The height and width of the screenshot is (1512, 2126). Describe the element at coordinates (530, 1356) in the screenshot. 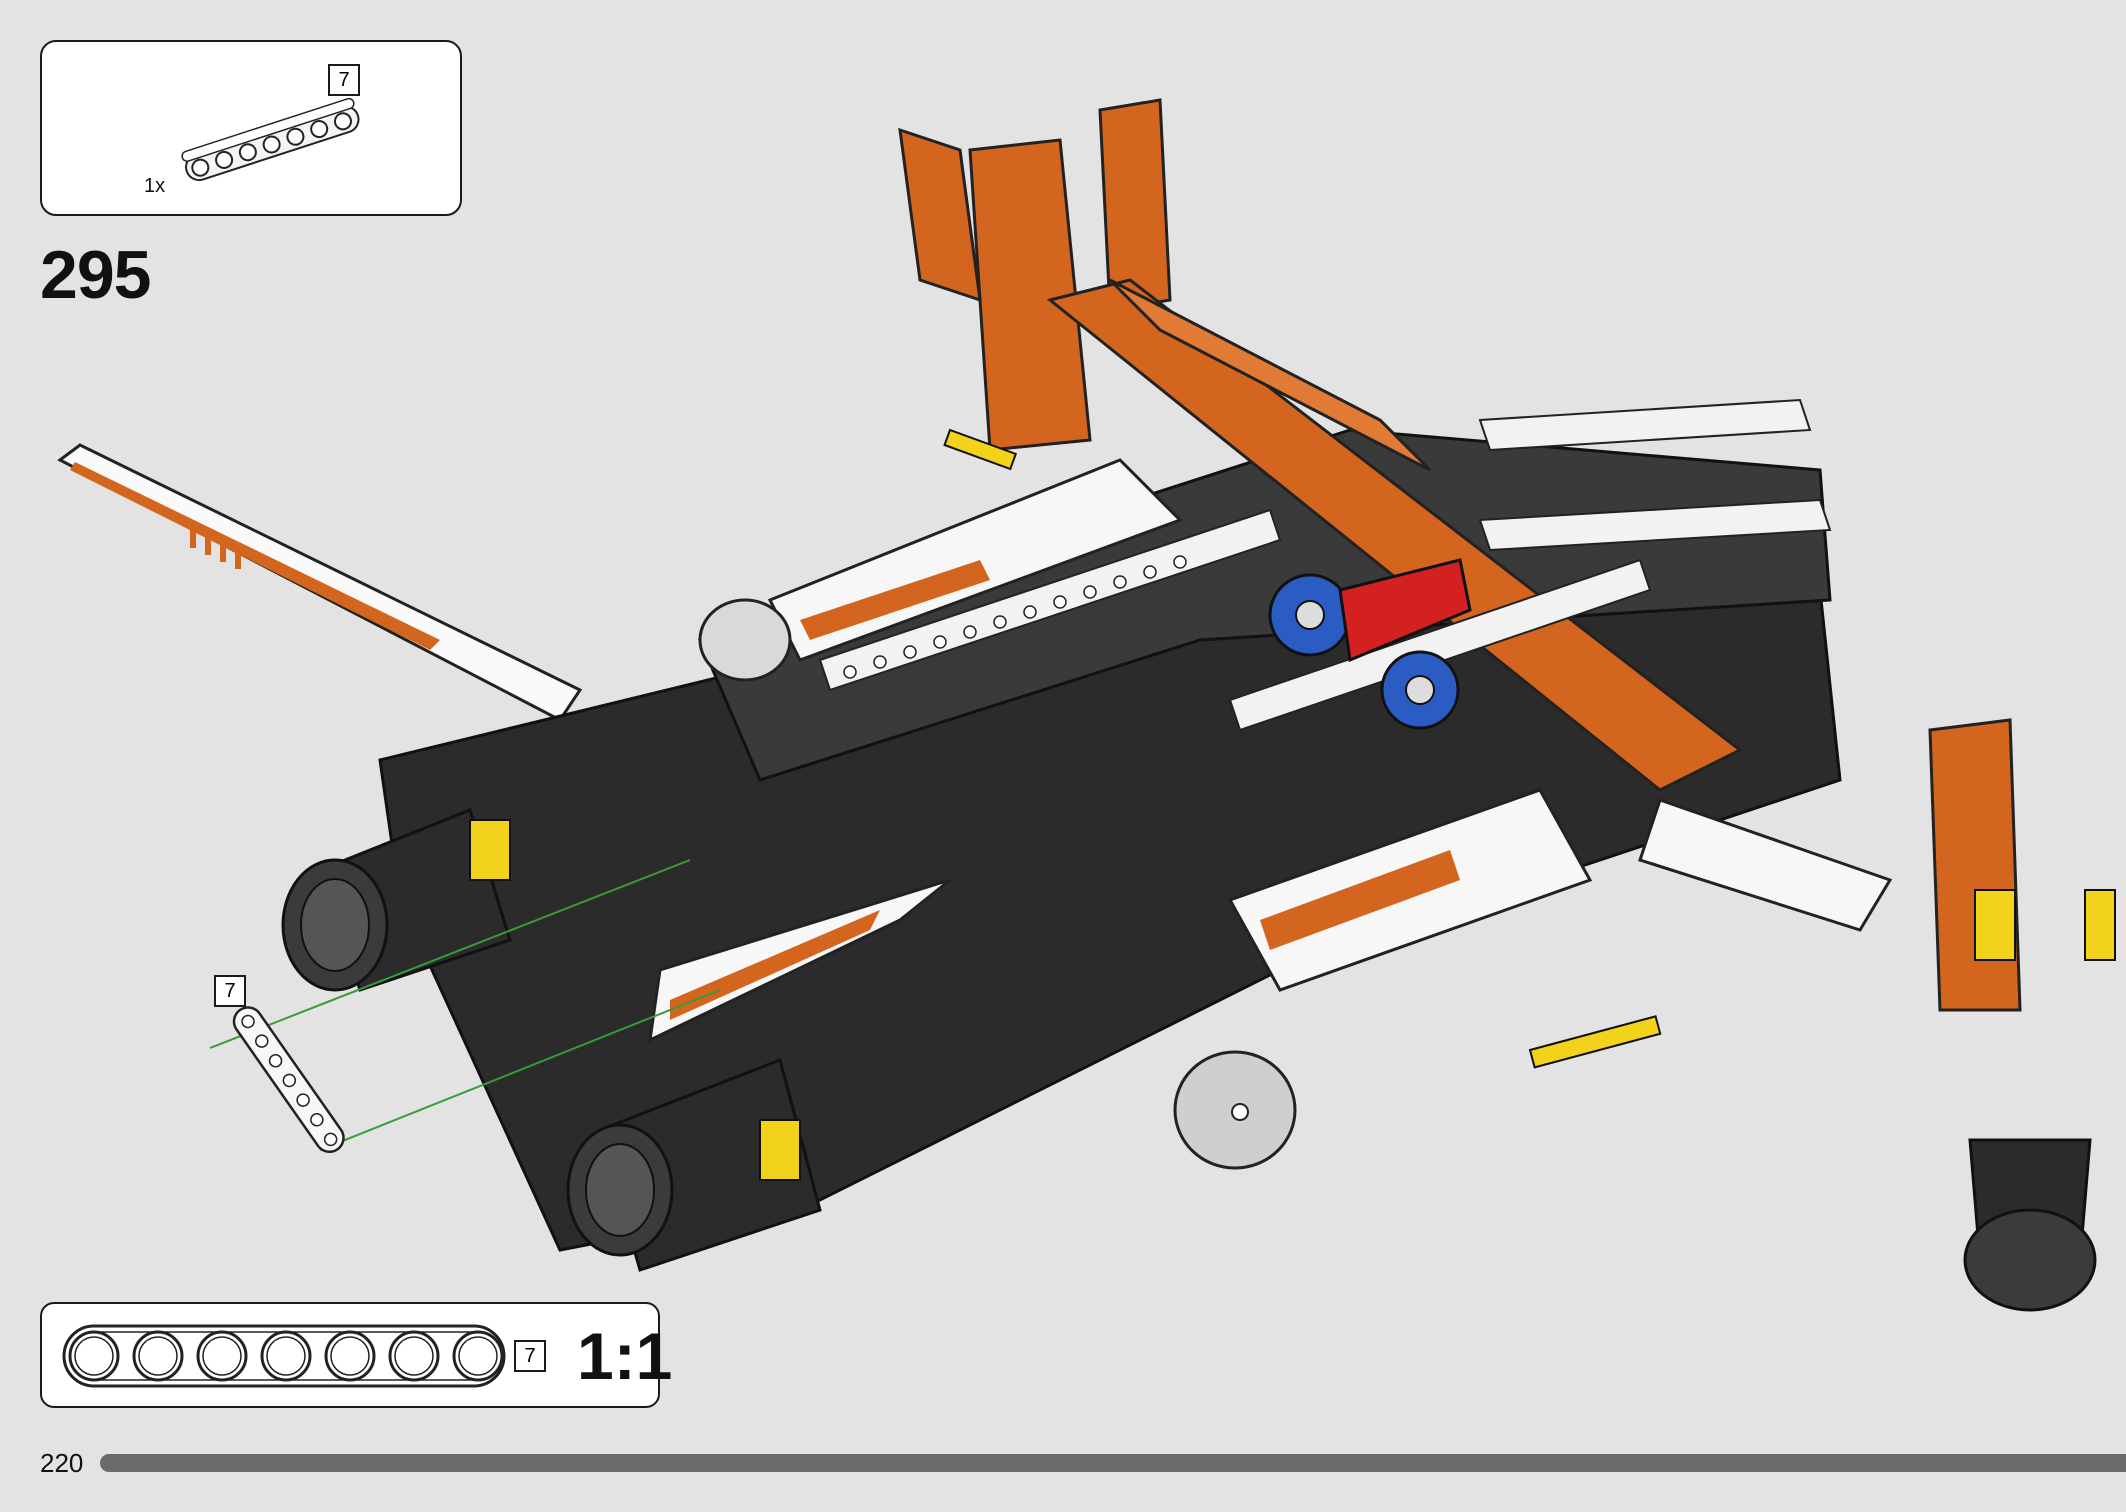

I see `scale-length-tag: 7` at that location.